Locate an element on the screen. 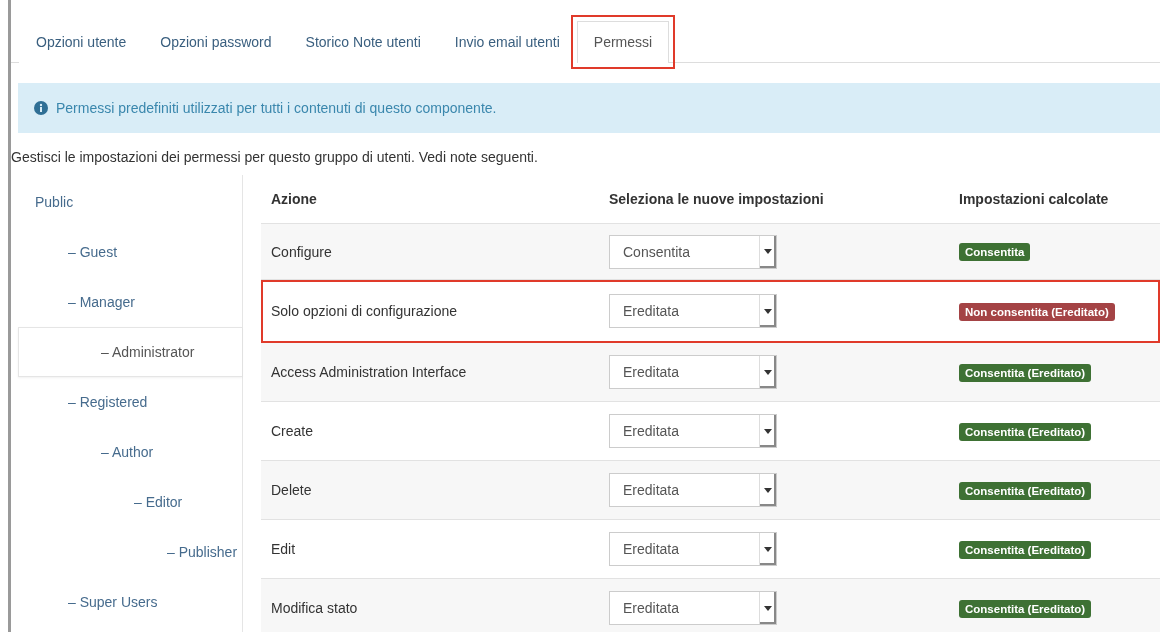 The image size is (1160, 632). action-label: Create is located at coordinates (292, 431).